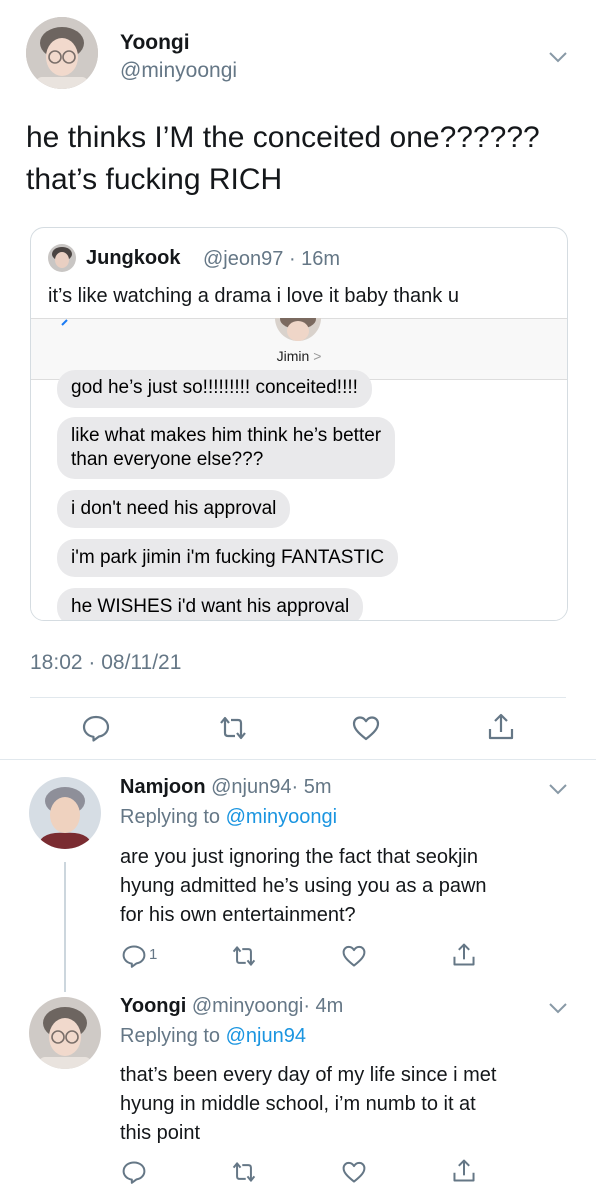  I want to click on display-name: Yoongi, so click(155, 43).